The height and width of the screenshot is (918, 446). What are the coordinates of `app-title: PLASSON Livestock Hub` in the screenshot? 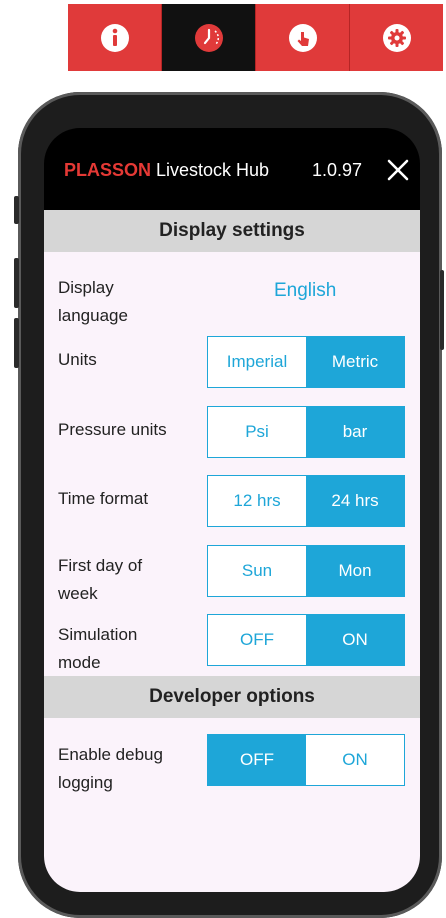 It's located at (166, 170).